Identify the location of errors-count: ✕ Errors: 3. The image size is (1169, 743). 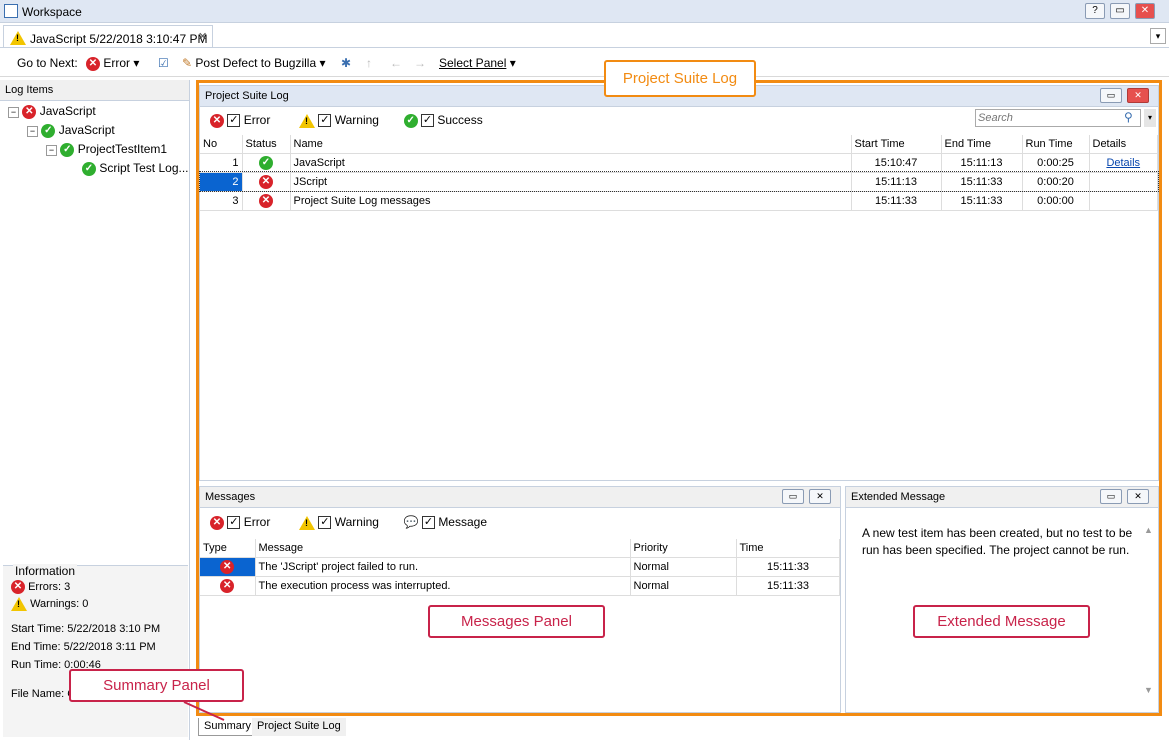
(40, 587).